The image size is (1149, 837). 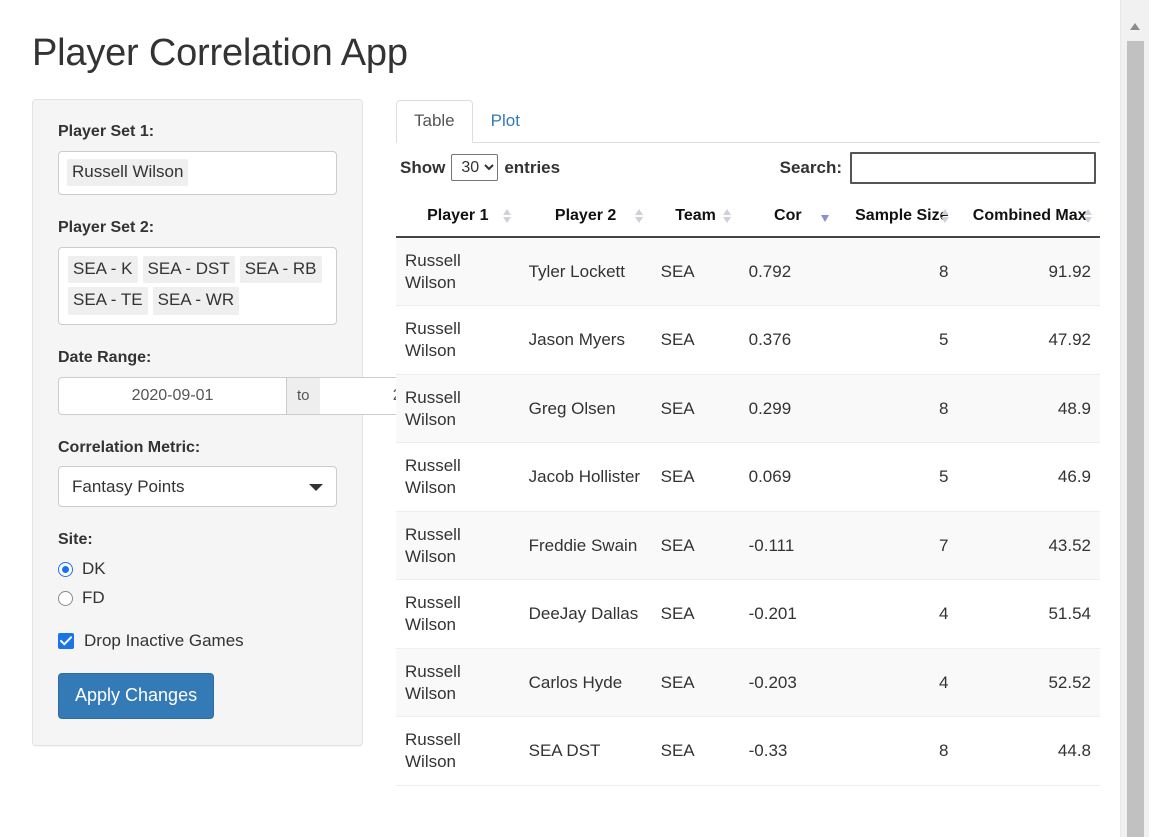 What do you see at coordinates (129, 447) in the screenshot?
I see `correlation-metric-label: Correlation Metric:` at bounding box center [129, 447].